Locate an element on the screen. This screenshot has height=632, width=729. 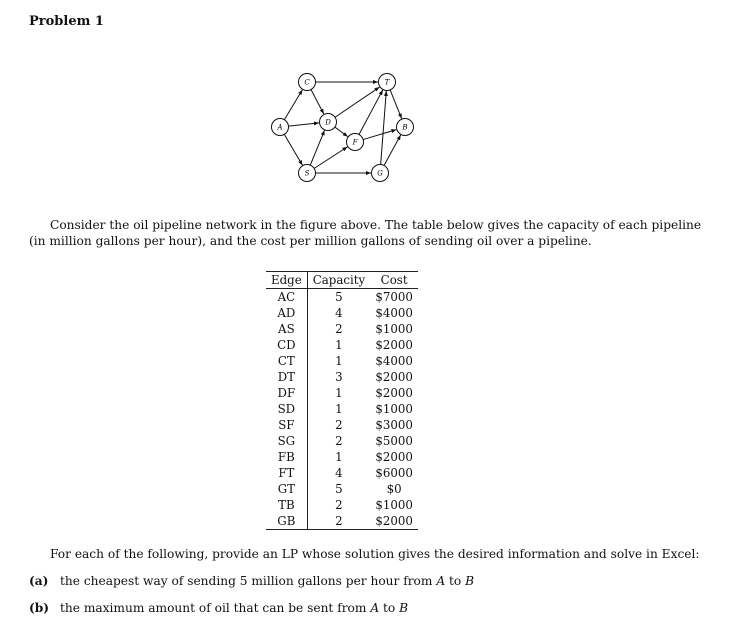
edge-cell: AC is located at coordinates (287, 296).